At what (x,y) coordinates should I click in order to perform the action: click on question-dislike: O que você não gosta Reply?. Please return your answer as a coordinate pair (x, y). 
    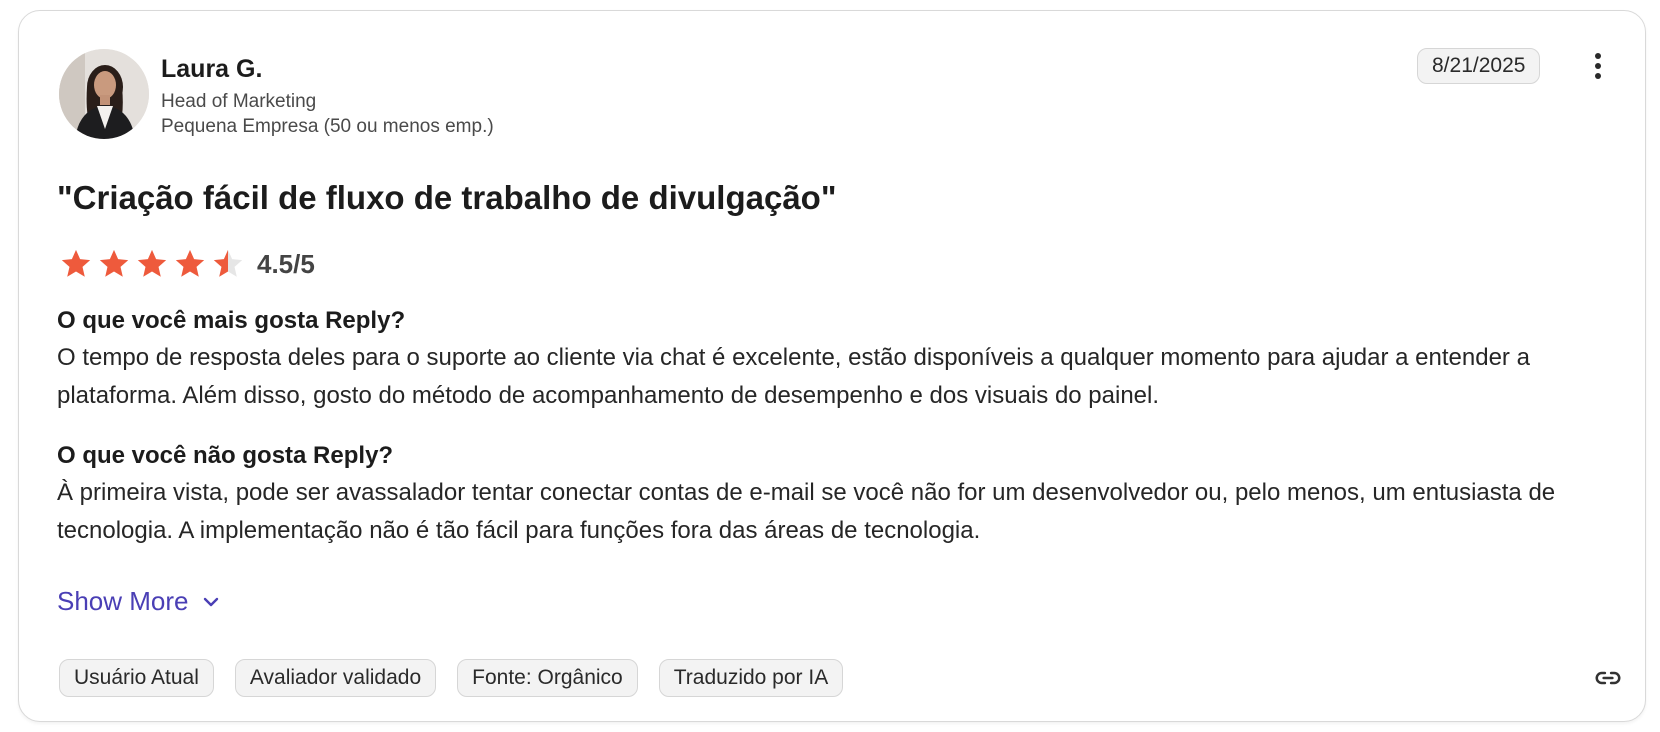
    Looking at the image, I should click on (225, 455).